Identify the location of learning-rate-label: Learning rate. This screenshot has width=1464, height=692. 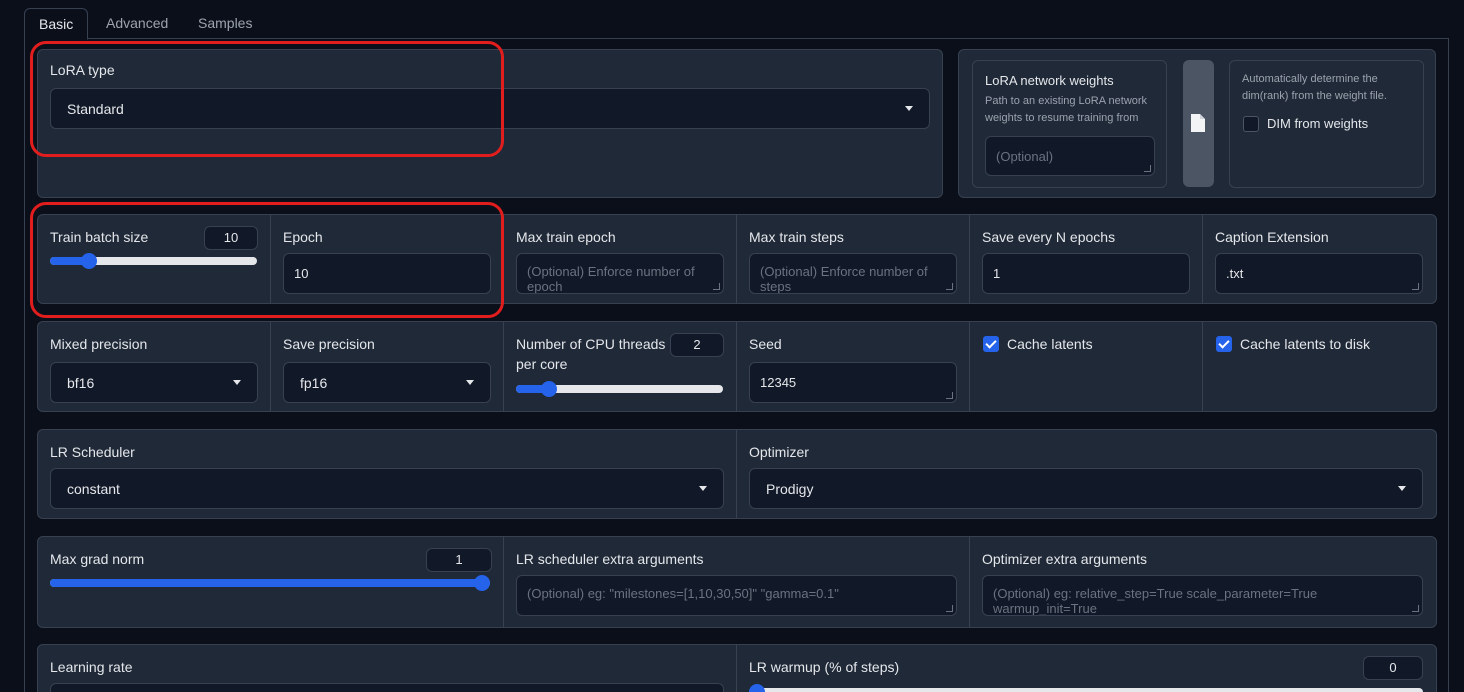
(91, 667).